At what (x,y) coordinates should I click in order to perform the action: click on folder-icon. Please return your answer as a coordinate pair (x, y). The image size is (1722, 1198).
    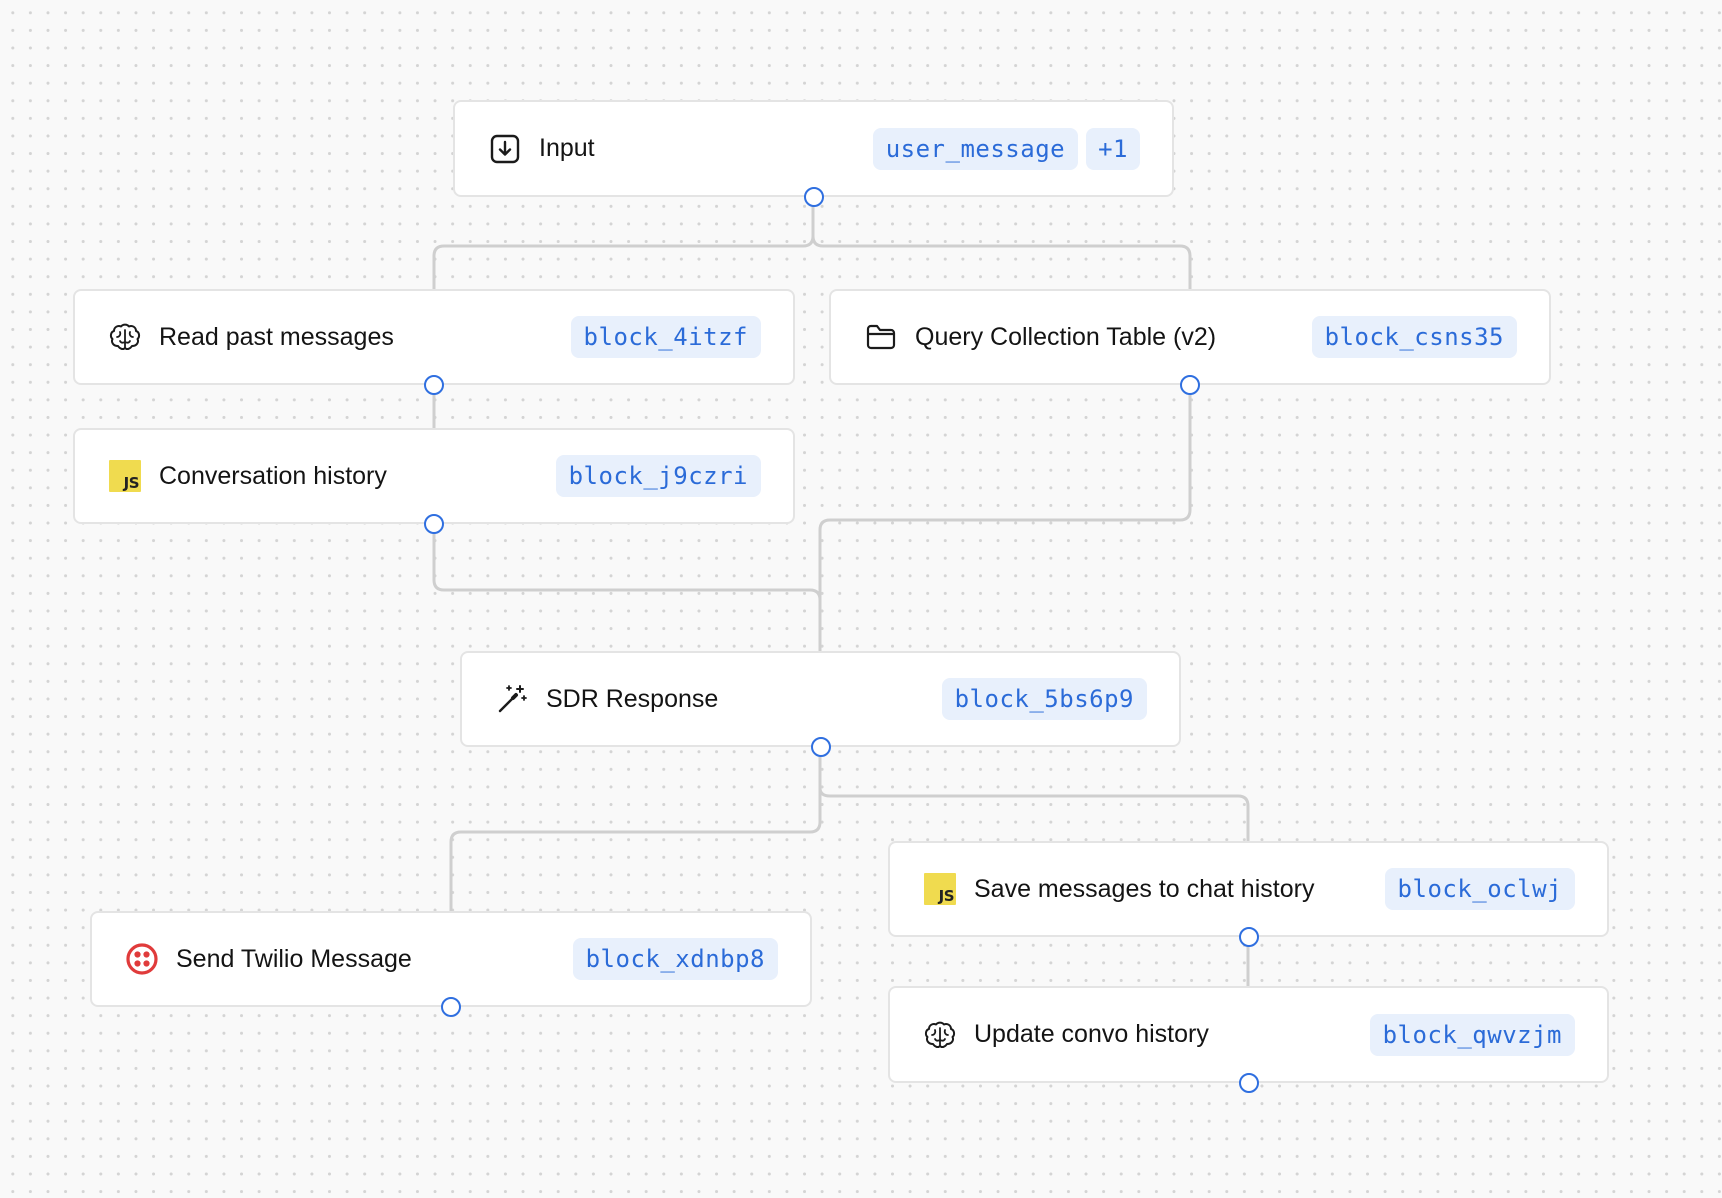
    Looking at the image, I should click on (881, 337).